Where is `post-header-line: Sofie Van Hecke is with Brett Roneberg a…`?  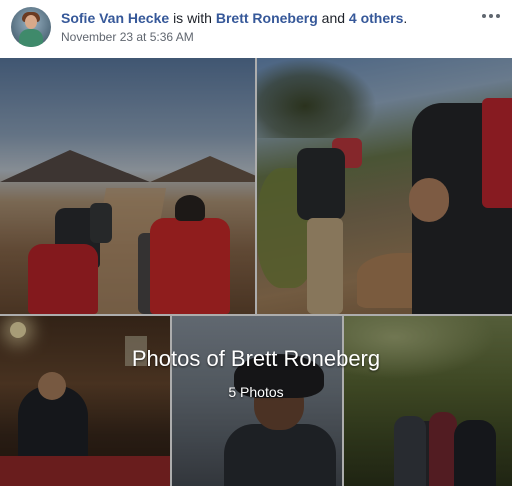
post-header-line: Sofie Van Hecke is with Brett Roneberg a… is located at coordinates (234, 18).